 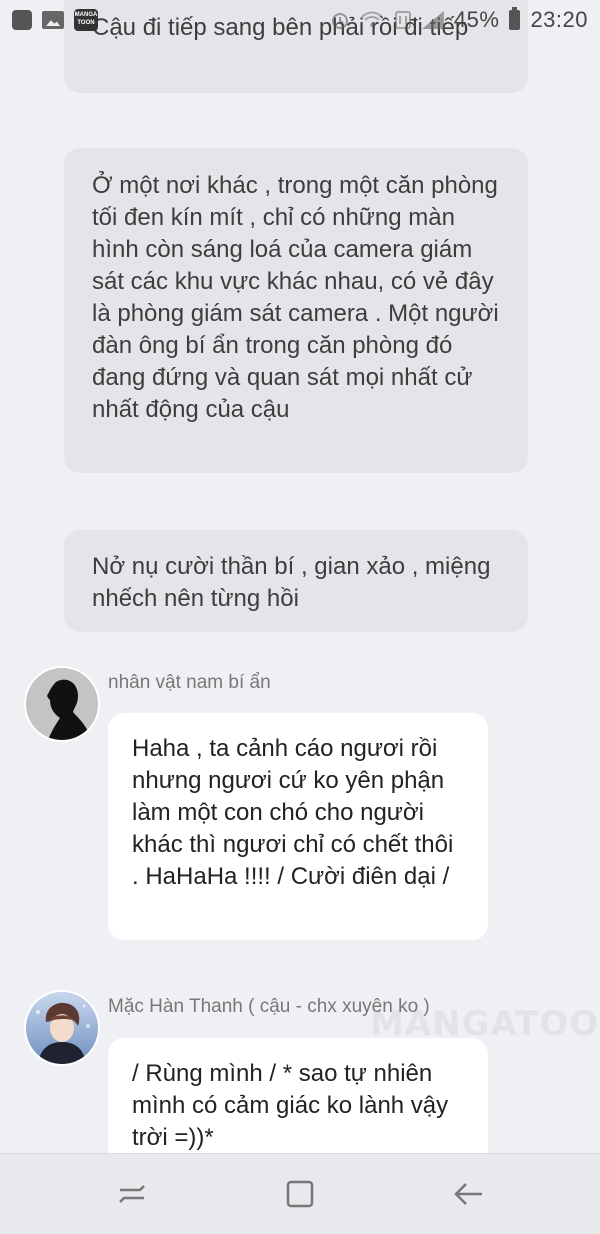 What do you see at coordinates (296, 46) in the screenshot?
I see `narration-bubble: Cậu đi tiếp sang bên phải rồi đi tiếp` at bounding box center [296, 46].